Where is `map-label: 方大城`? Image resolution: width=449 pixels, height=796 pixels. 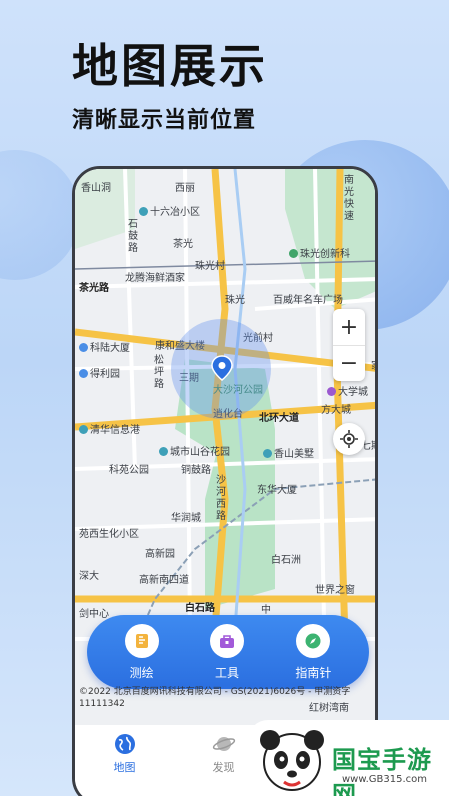
map-label: 方大城 is located at coordinates (336, 410).